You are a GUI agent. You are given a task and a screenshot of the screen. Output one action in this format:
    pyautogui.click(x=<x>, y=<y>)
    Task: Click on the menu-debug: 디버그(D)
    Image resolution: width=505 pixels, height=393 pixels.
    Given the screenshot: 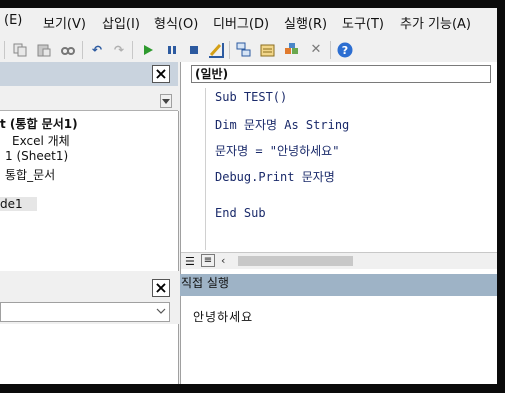 What is the action you would take?
    pyautogui.click(x=241, y=22)
    